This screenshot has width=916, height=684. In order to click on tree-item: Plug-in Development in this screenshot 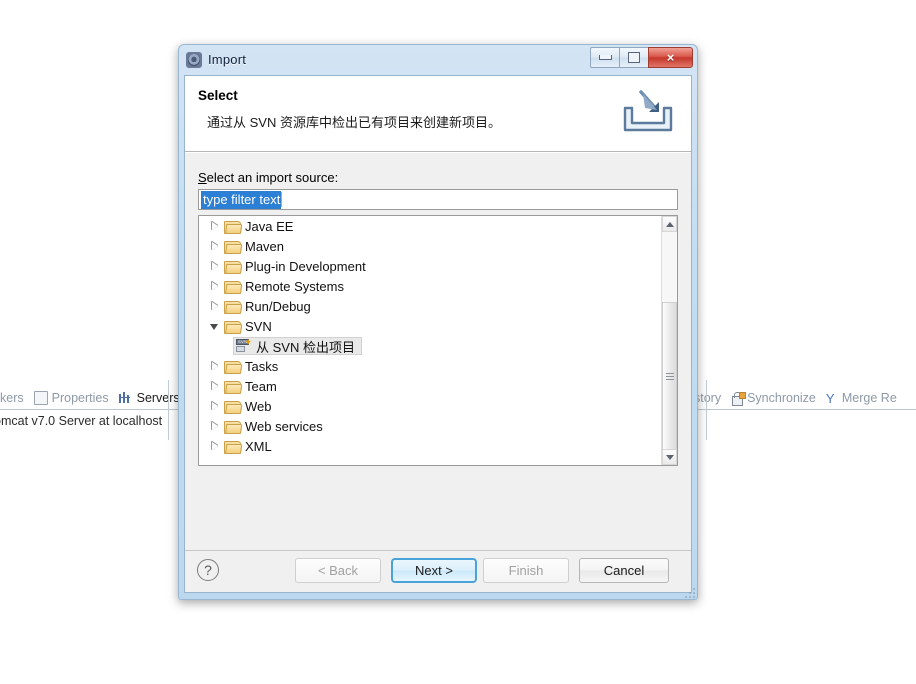, I will do `click(430, 266)`.